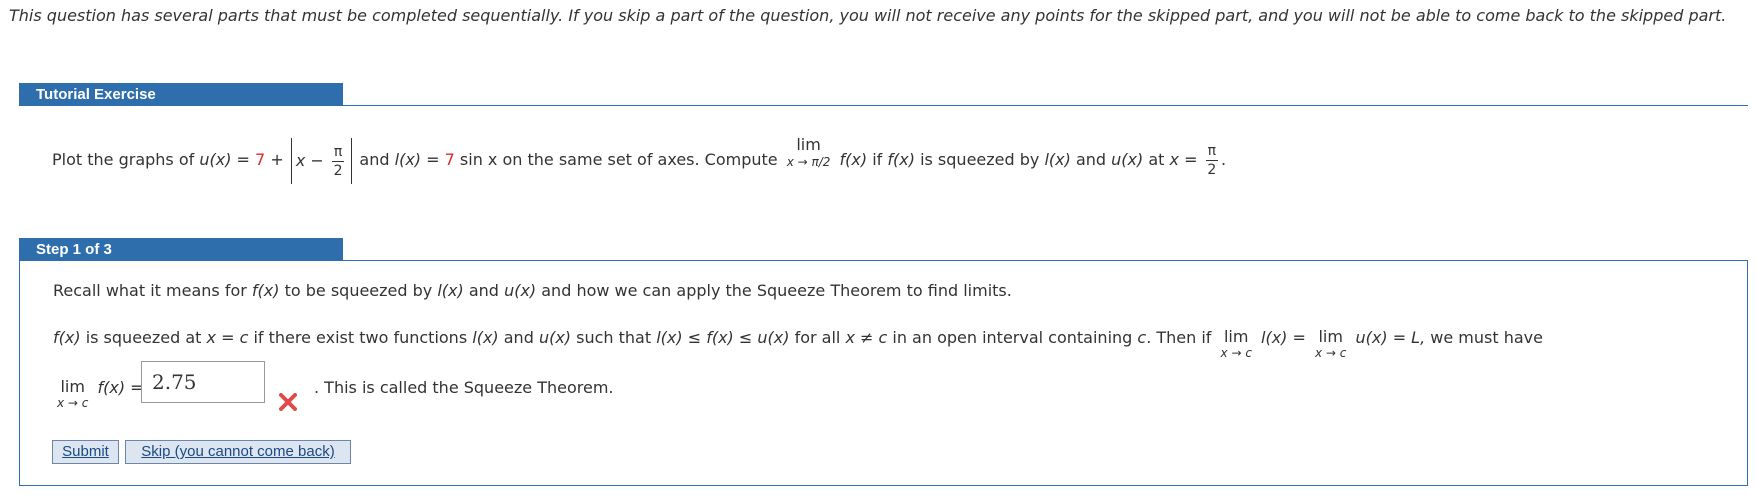 This screenshot has height=503, width=1757. I want to click on problem-text: Plot the graphs of, so click(123, 159).